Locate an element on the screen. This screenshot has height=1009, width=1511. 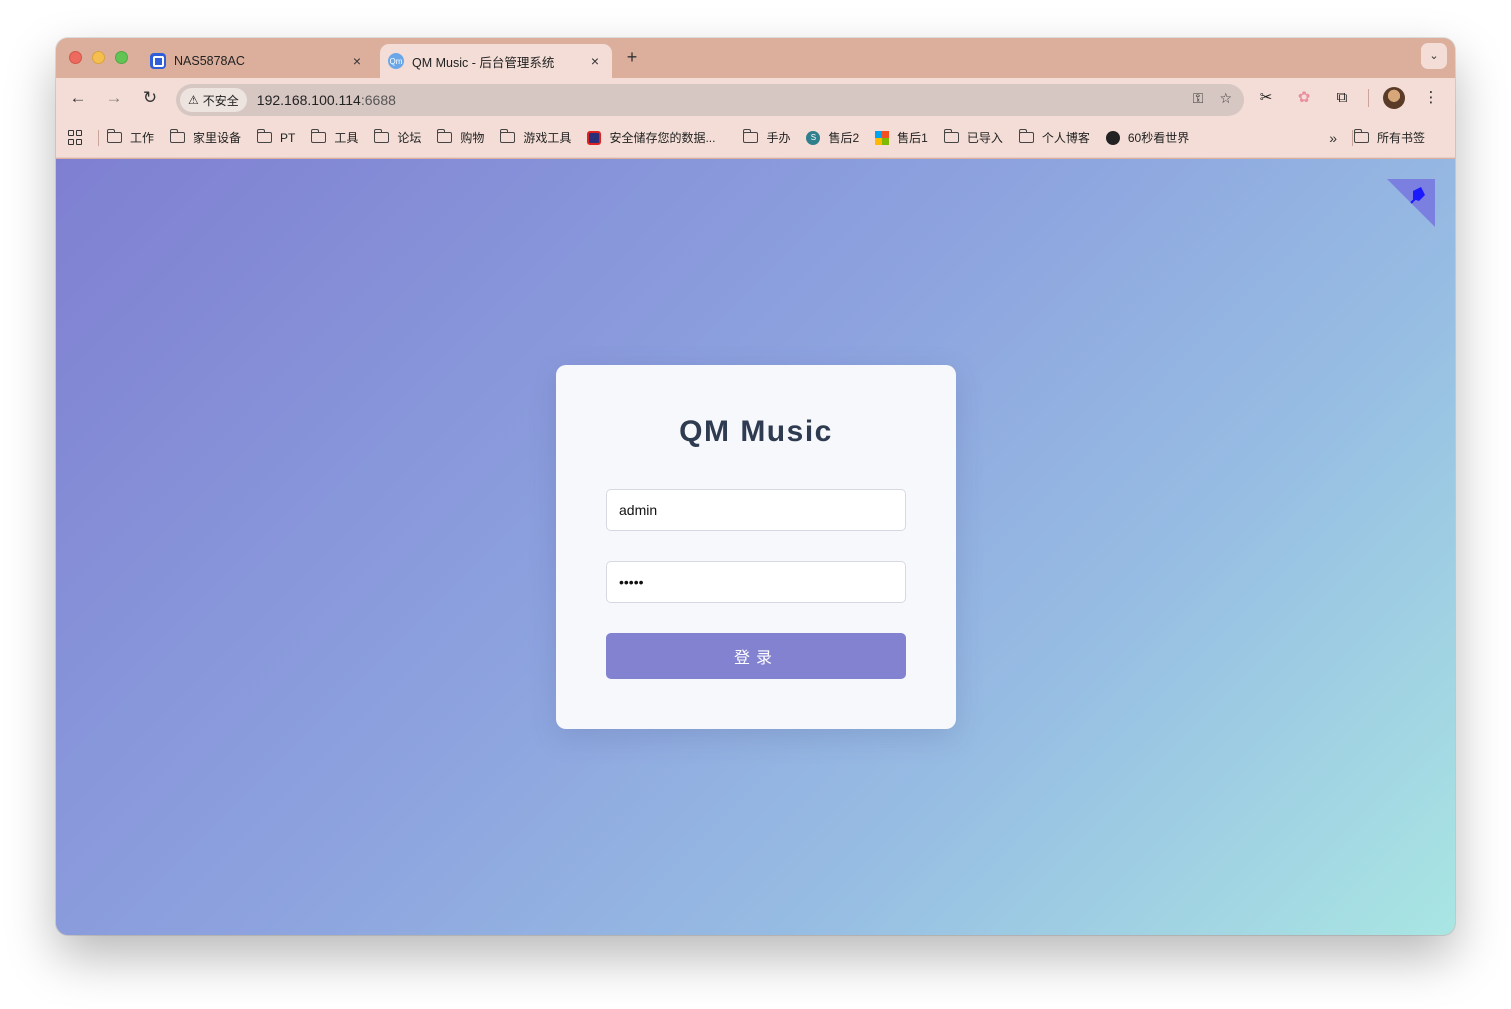
bookmark-folder: 家里设备 is located at coordinates (205, 137).